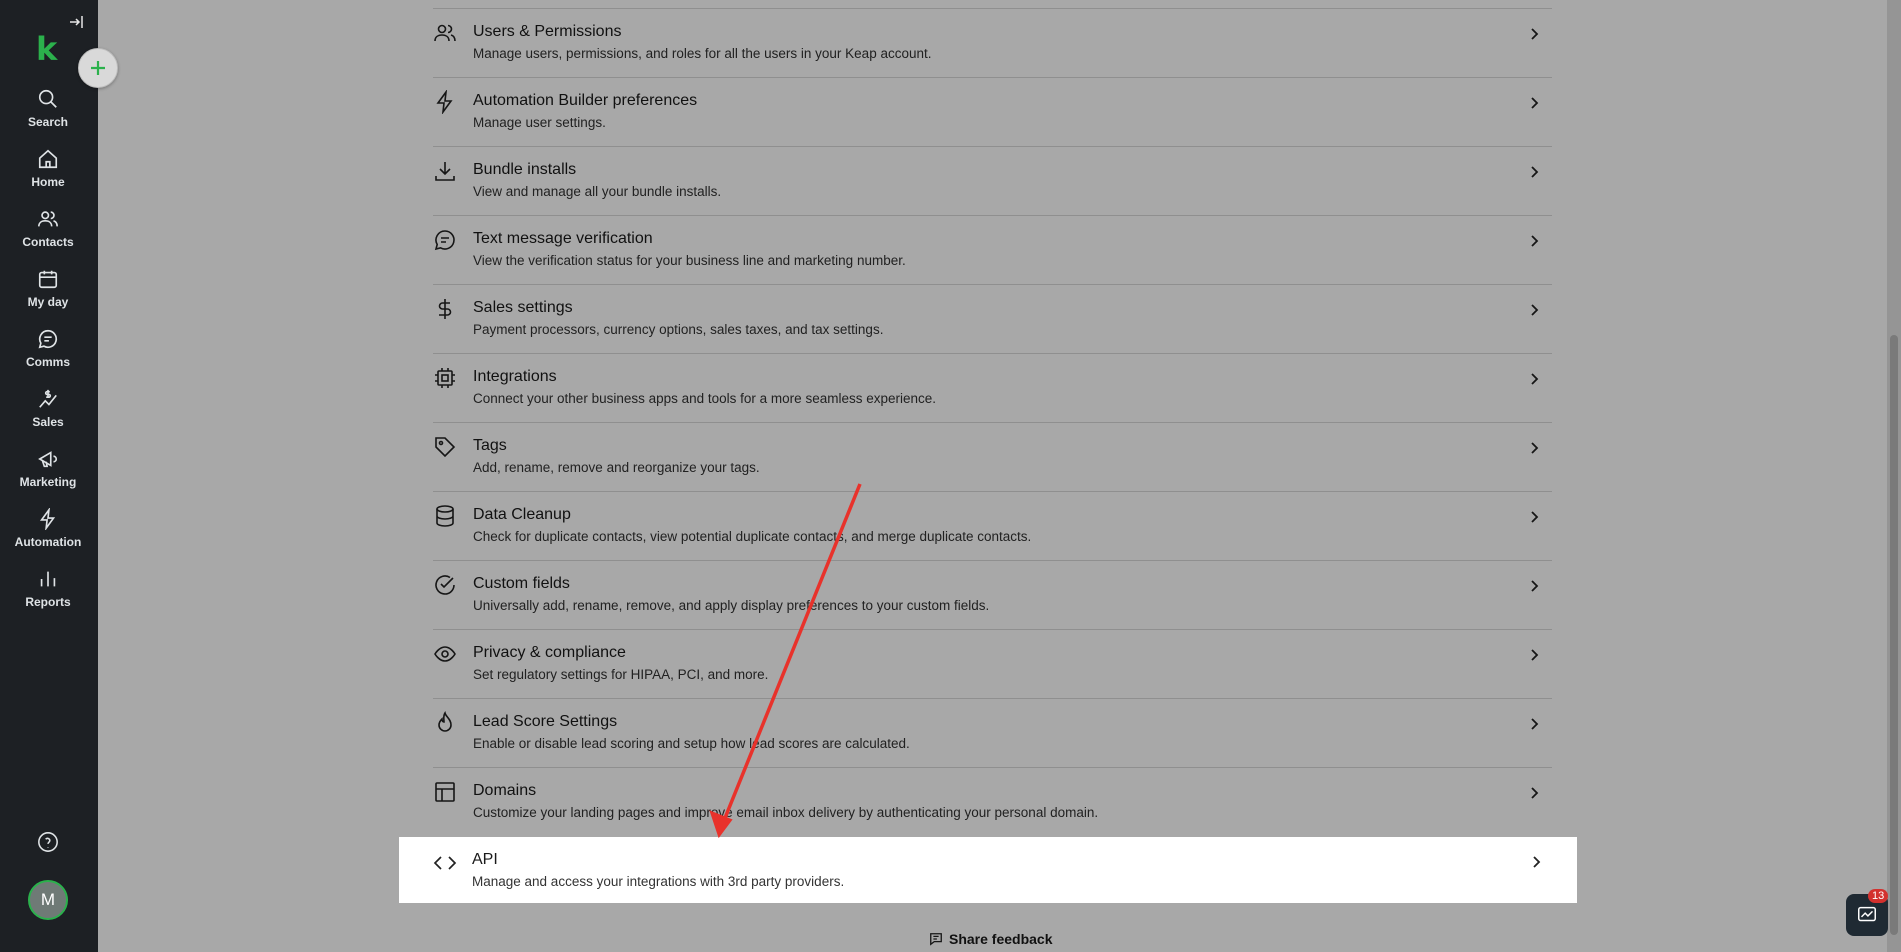 The image size is (1901, 952). What do you see at coordinates (445, 309) in the screenshot?
I see `dollar-icon` at bounding box center [445, 309].